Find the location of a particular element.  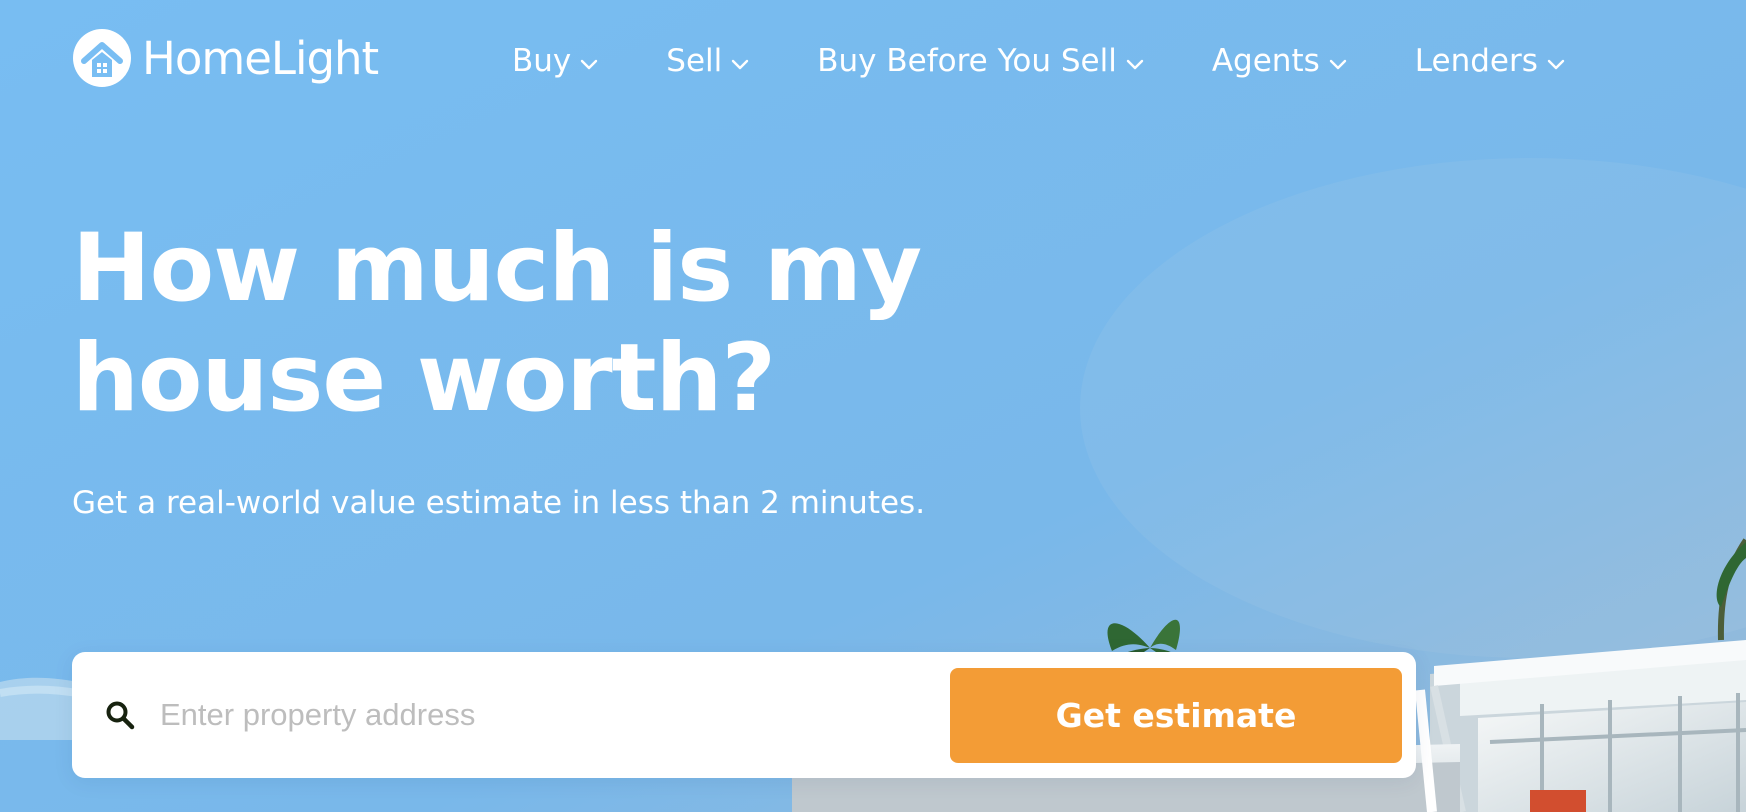

homelight-logo-link: HomeLight is located at coordinates (225, 58).